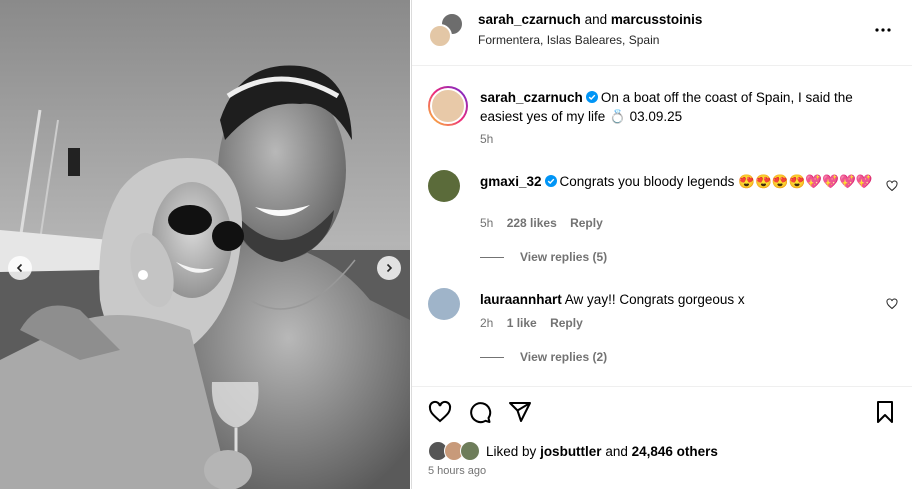 This screenshot has height=489, width=912. I want to click on view-replies-label: View replies (2), so click(564, 357).